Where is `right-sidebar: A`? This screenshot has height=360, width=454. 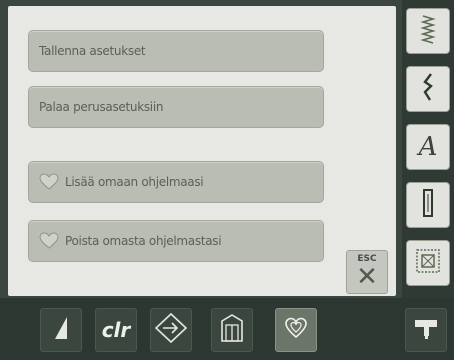
right-sidebar: A is located at coordinates (428, 149).